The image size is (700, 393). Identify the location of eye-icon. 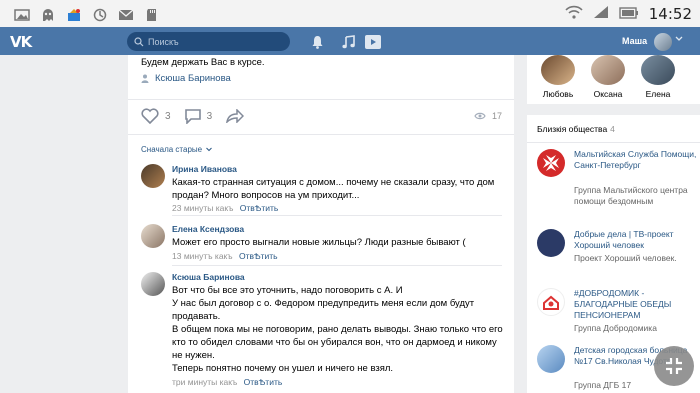
(480, 116).